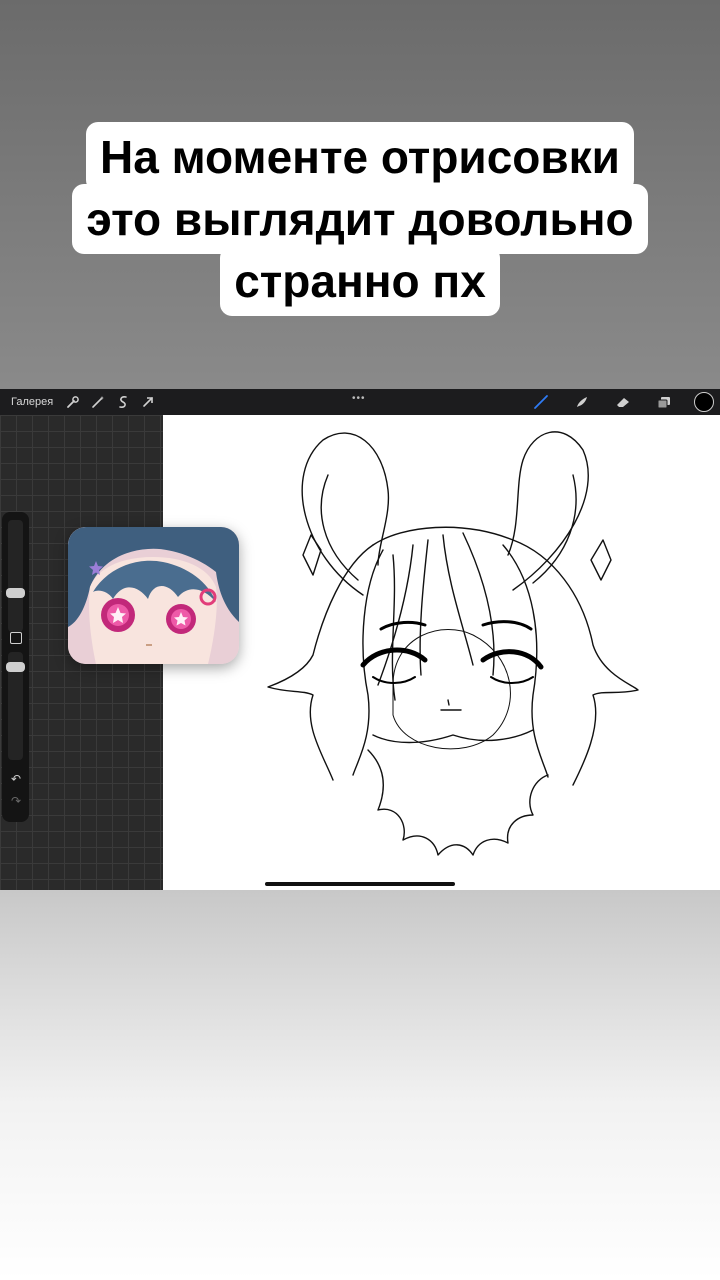 Image resolution: width=720 pixels, height=1280 pixels. I want to click on undo-icon: ↶, so click(16, 779).